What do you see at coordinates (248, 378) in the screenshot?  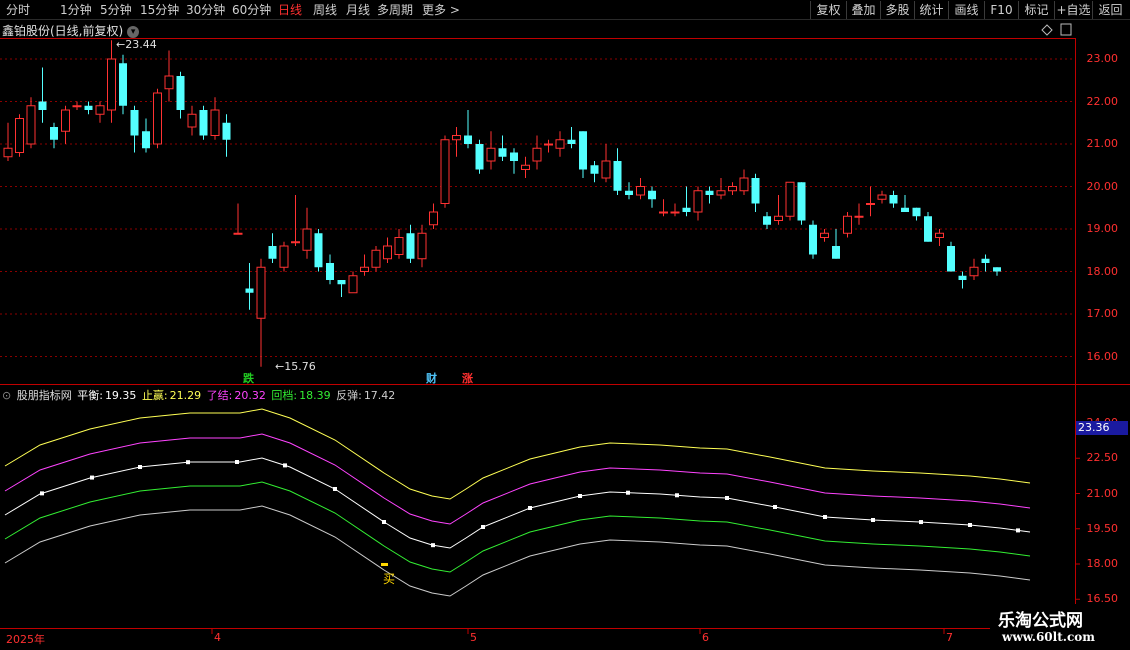 I see `event-flag-fall: 跌` at bounding box center [248, 378].